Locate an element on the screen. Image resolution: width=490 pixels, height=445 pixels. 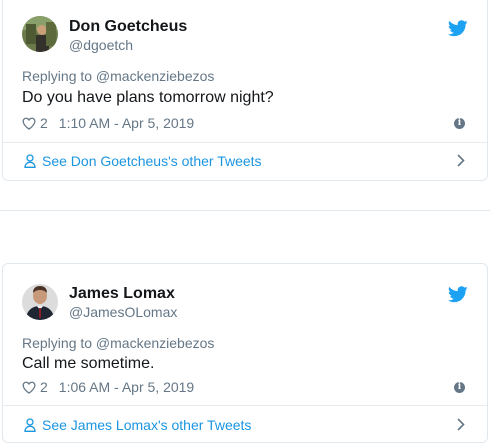
author-name: Don Goetcheus is located at coordinates (128, 27).